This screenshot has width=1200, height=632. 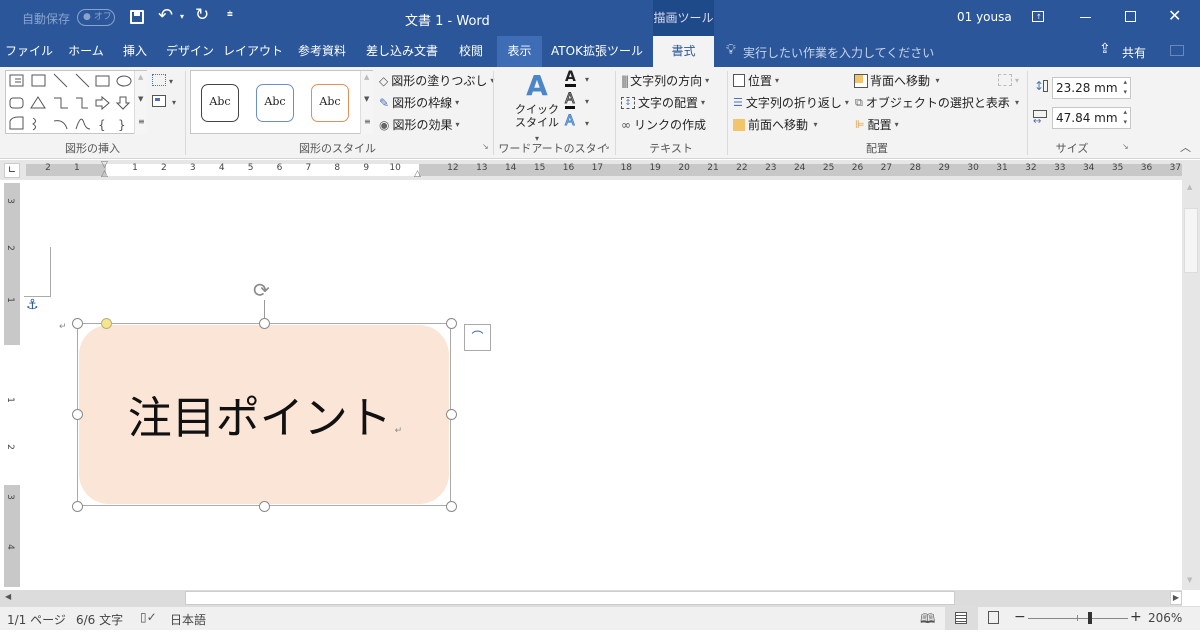 What do you see at coordinates (76, 102) in the screenshot?
I see `shapes-gallery: { } ▲ ▼ ≡` at bounding box center [76, 102].